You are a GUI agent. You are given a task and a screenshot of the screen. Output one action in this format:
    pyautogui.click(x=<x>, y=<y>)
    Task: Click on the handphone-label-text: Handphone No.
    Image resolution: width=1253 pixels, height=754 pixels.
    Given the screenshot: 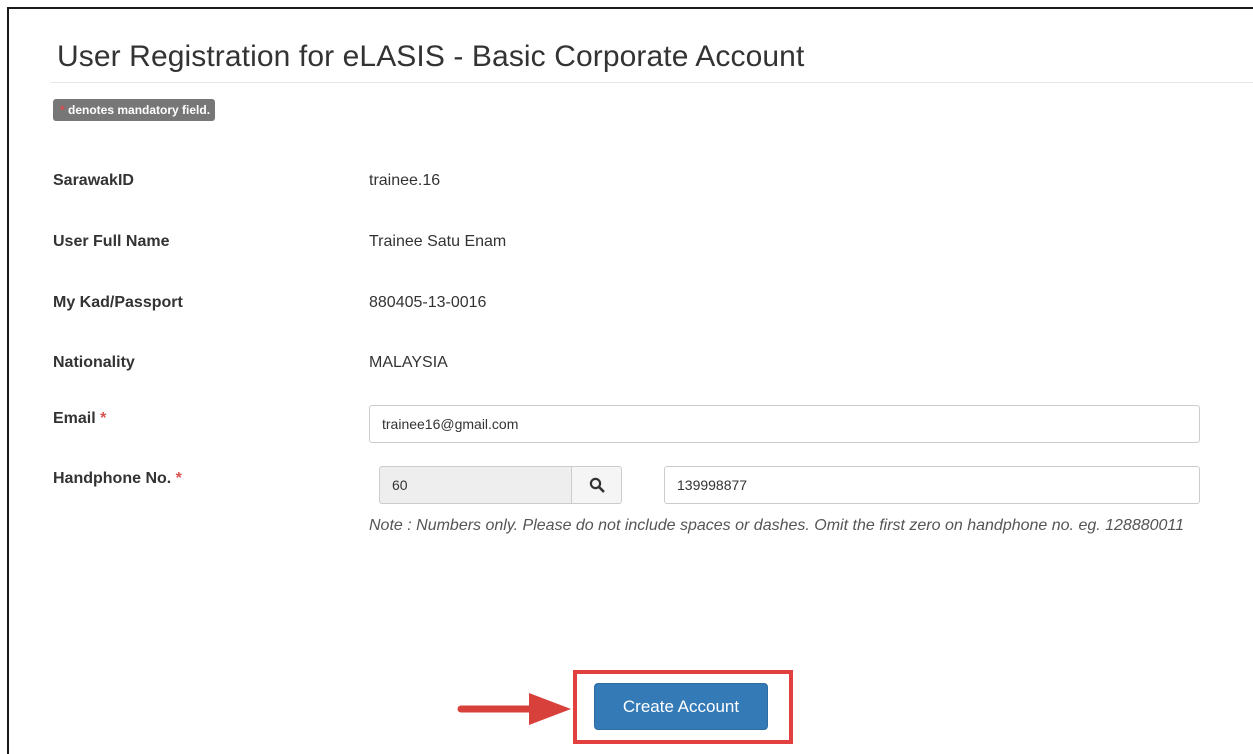 What is the action you would take?
    pyautogui.click(x=112, y=478)
    